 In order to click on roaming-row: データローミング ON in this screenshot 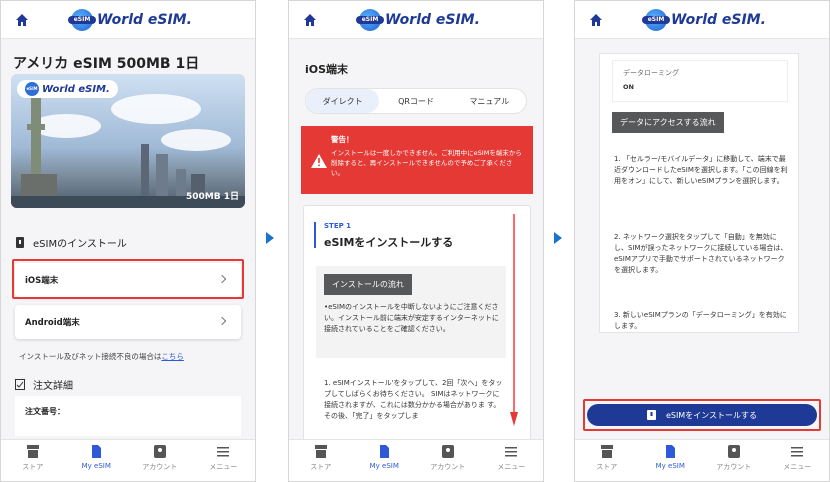, I will do `click(700, 81)`.